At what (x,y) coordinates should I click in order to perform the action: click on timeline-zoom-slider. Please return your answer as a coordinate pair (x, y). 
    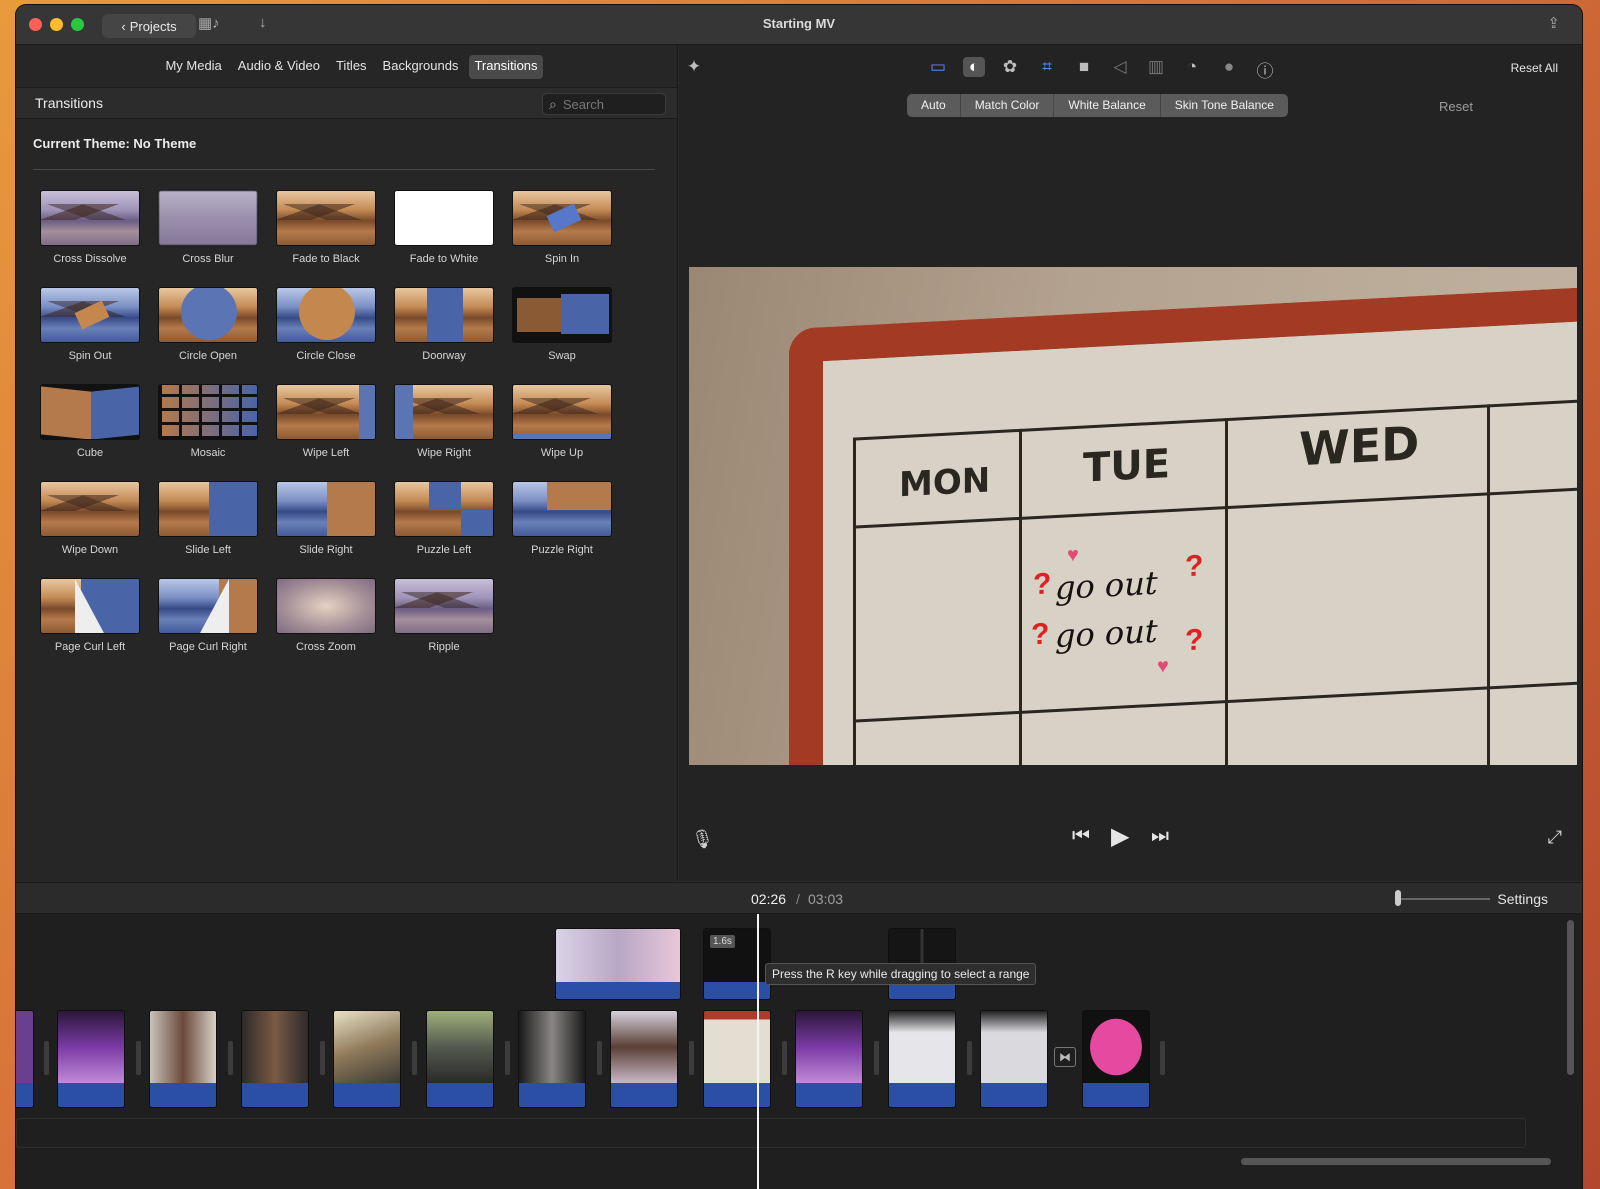
    Looking at the image, I should click on (1444, 899).